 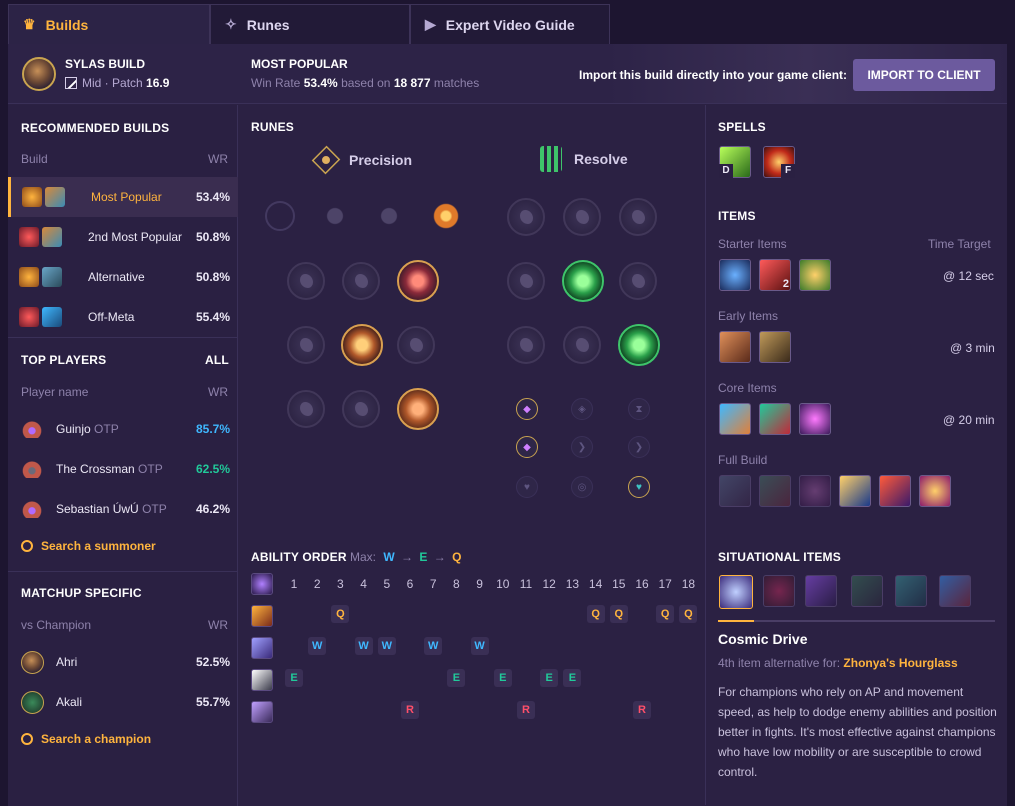 I want to click on shard-attack-speed-icon: ◈, so click(x=582, y=409).